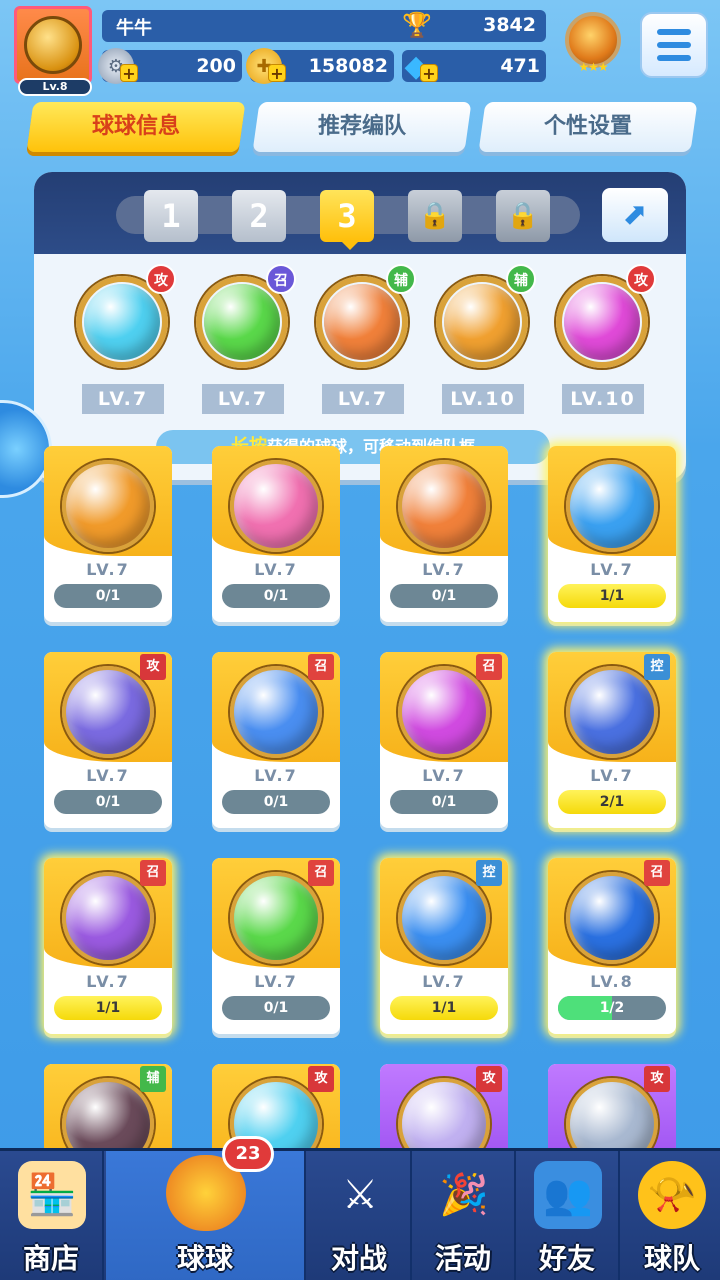 Image resolution: width=720 pixels, height=1280 pixels. I want to click on nav-battle-label: 对战, so click(358, 1258).